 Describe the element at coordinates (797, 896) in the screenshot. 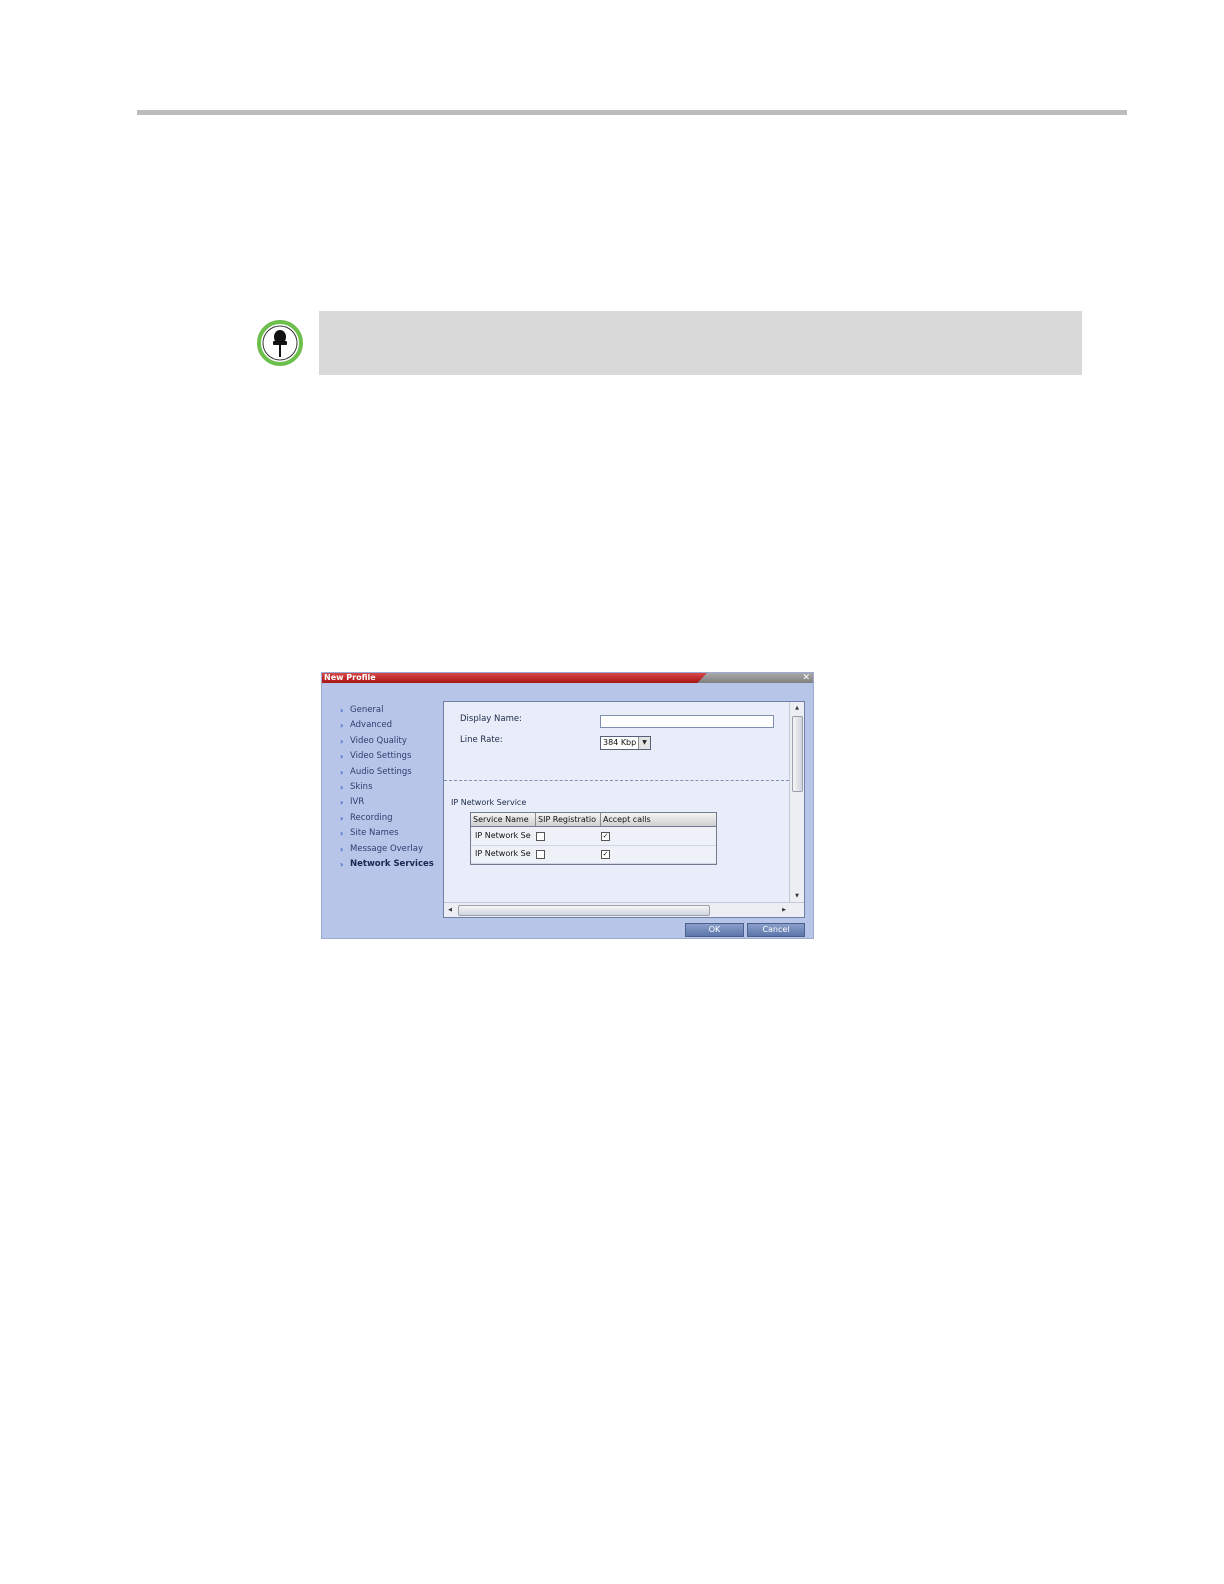

I see `scroll-down-icon: ▼` at that location.